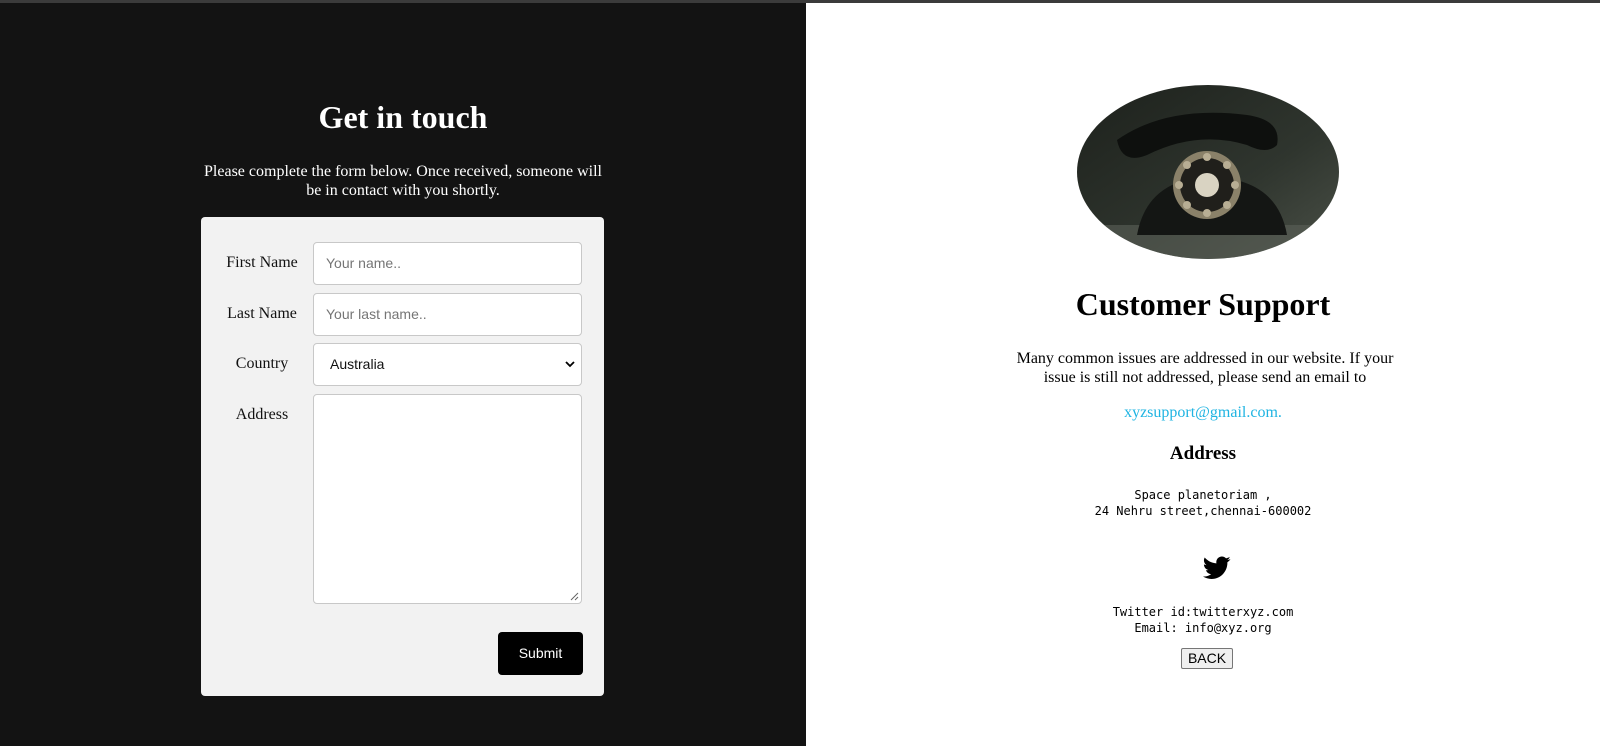 The width and height of the screenshot is (1600, 746). What do you see at coordinates (447, 499) in the screenshot?
I see `address-textarea` at bounding box center [447, 499].